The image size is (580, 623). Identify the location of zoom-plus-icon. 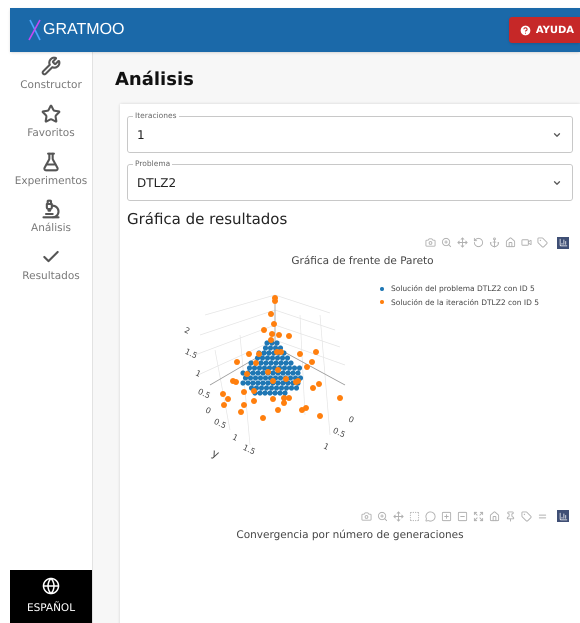
(446, 516).